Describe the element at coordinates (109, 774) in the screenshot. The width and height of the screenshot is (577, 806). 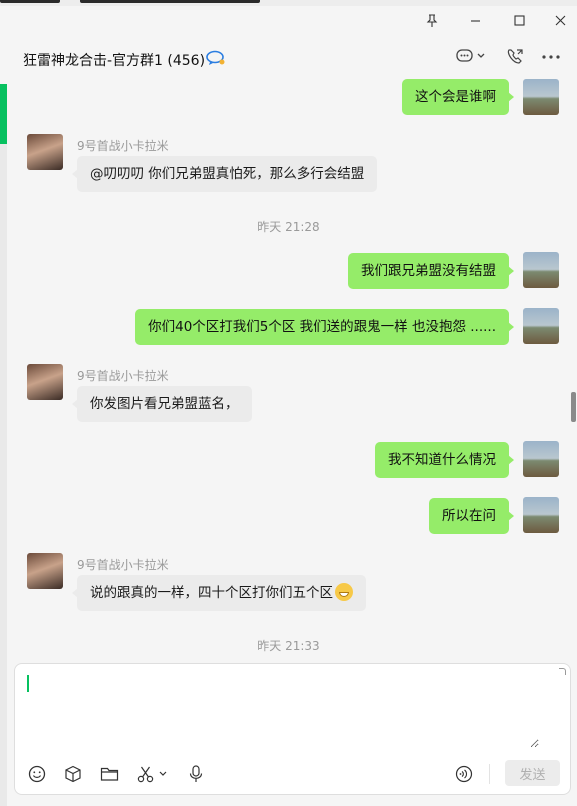
I see `folder-icon` at that location.